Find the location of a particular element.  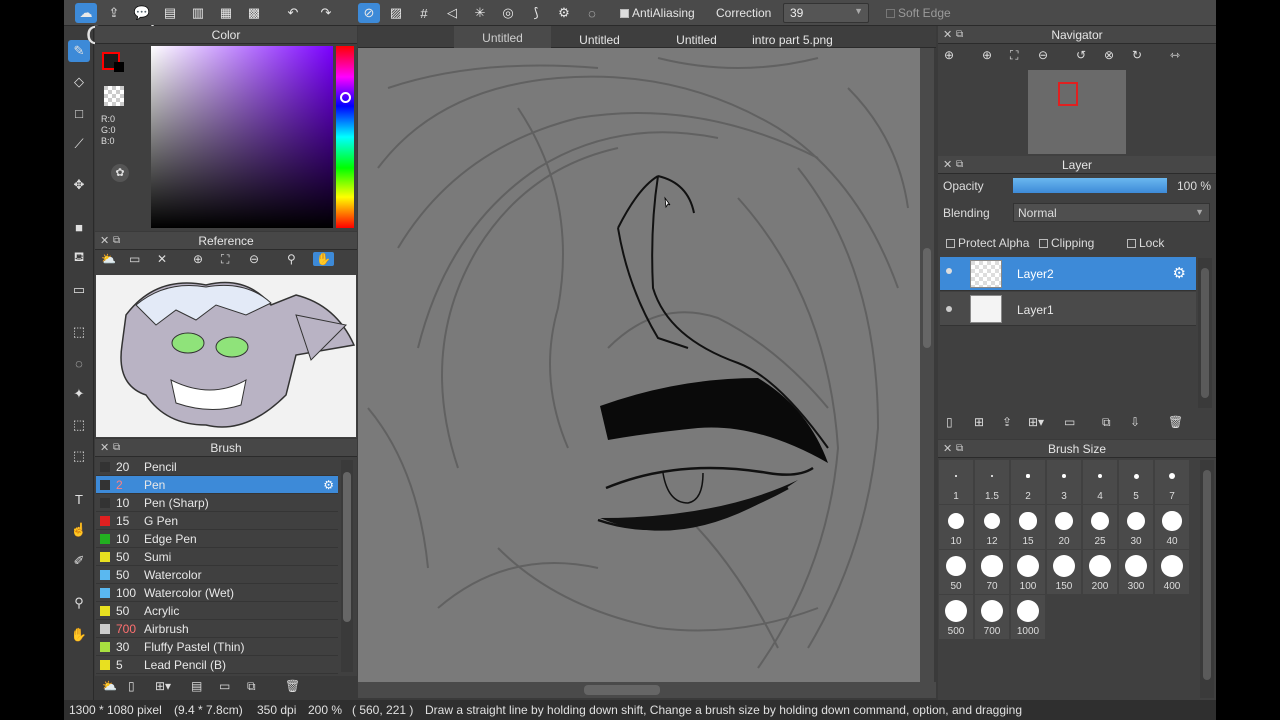

snap-curve-icon: ⟆ is located at coordinates (536, 13).